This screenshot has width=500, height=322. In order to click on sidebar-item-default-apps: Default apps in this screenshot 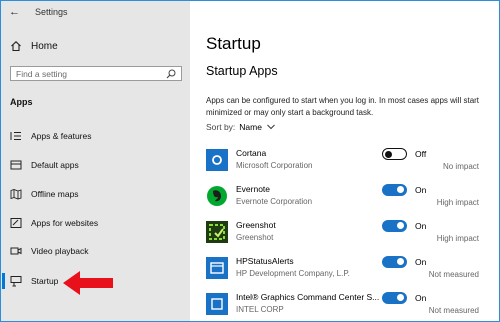, I will do `click(44, 165)`.